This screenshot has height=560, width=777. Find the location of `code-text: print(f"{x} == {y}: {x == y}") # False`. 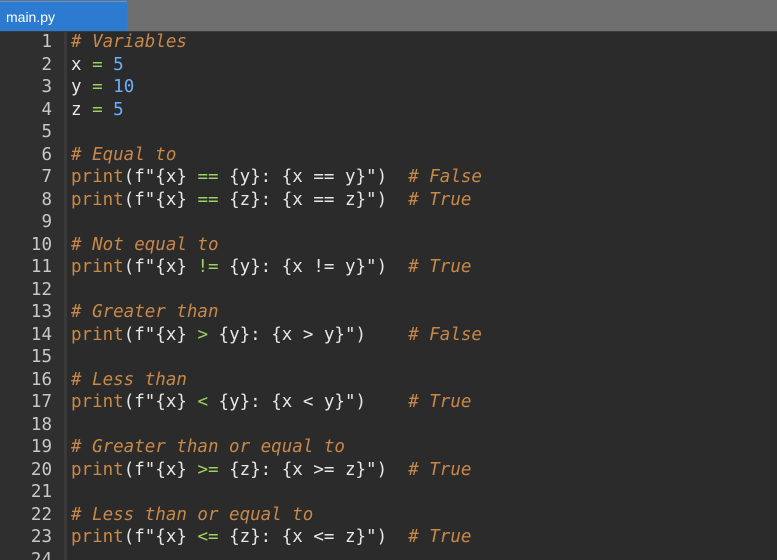

code-text: print(f"{x} == {y}: {x == y}") # False is located at coordinates (276, 177).